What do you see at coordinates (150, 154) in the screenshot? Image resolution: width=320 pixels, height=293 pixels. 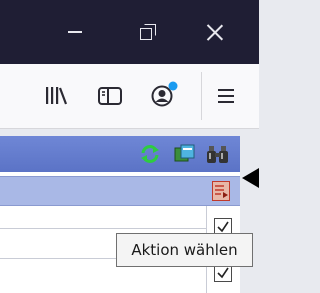 I see `refresh-icon` at bounding box center [150, 154].